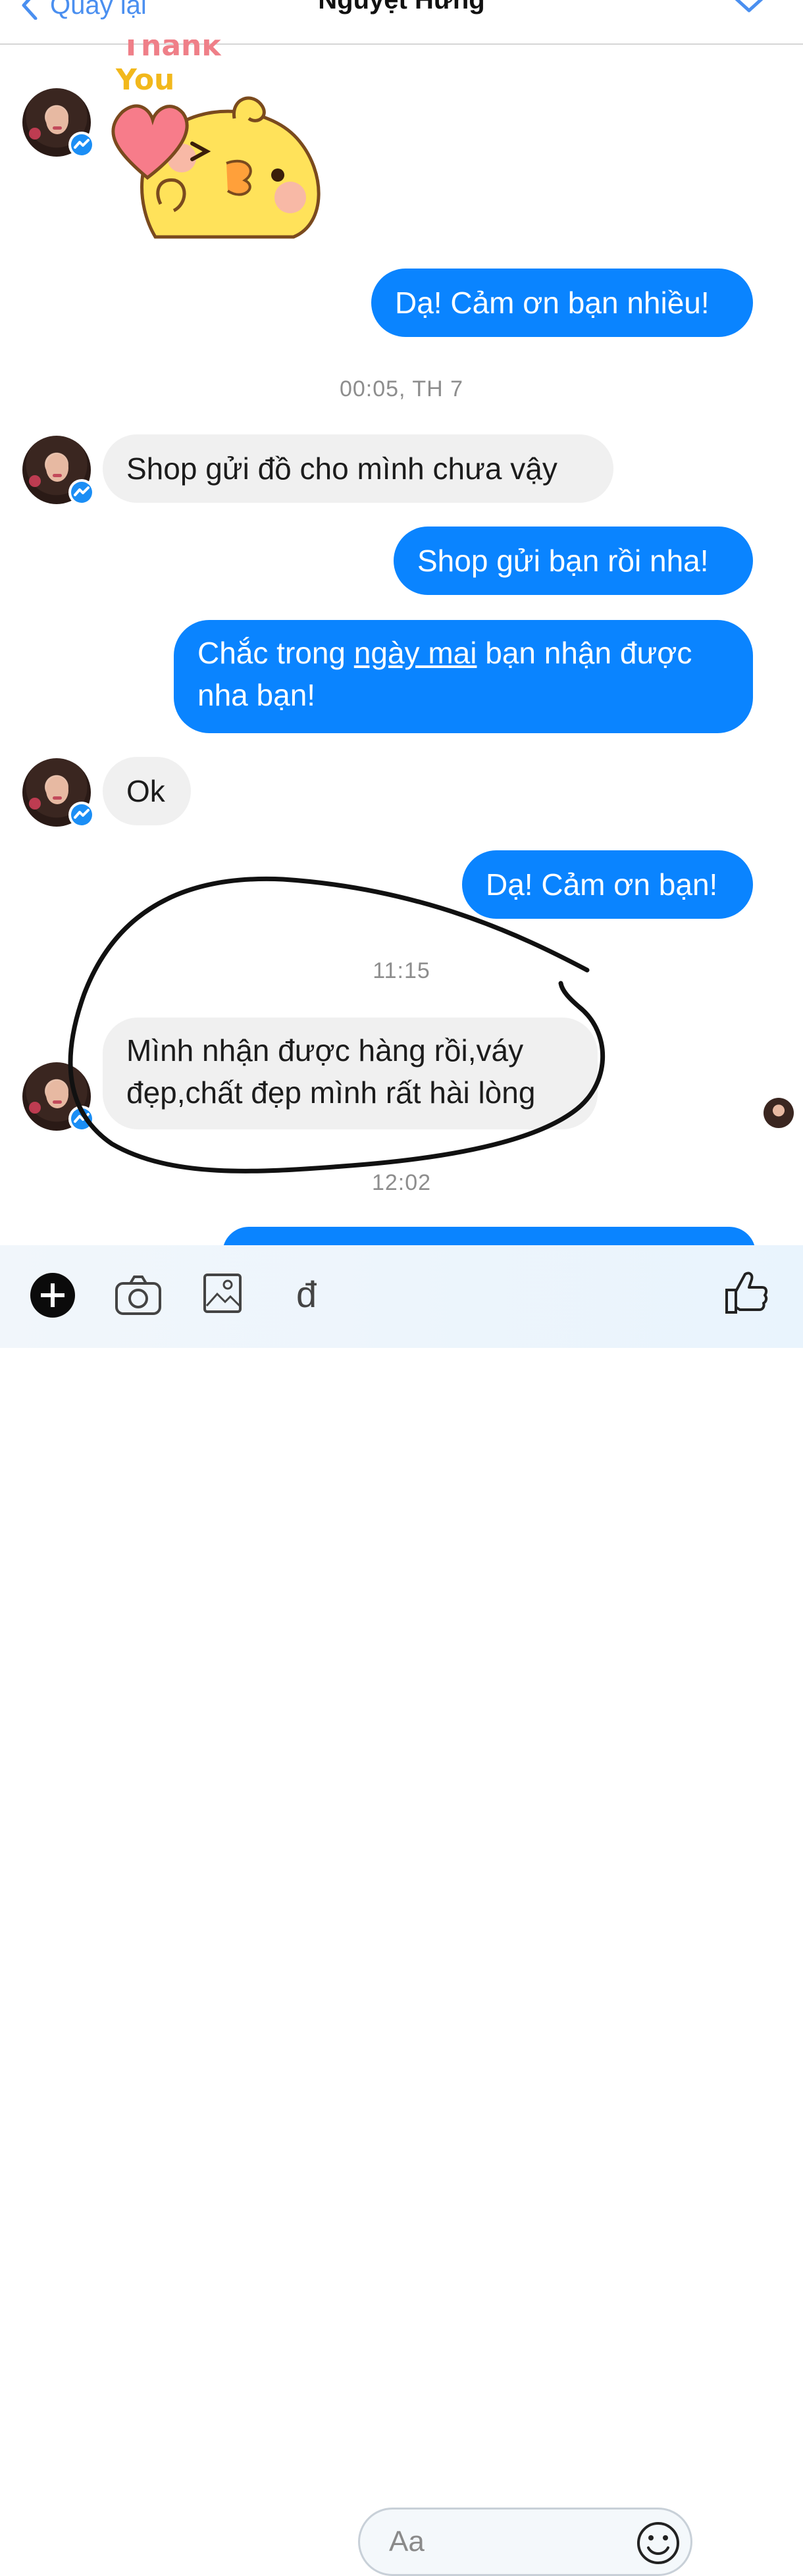 Image resolution: width=803 pixels, height=2576 pixels. What do you see at coordinates (407, 2541) in the screenshot?
I see `message-input-placeholder: Aa` at bounding box center [407, 2541].